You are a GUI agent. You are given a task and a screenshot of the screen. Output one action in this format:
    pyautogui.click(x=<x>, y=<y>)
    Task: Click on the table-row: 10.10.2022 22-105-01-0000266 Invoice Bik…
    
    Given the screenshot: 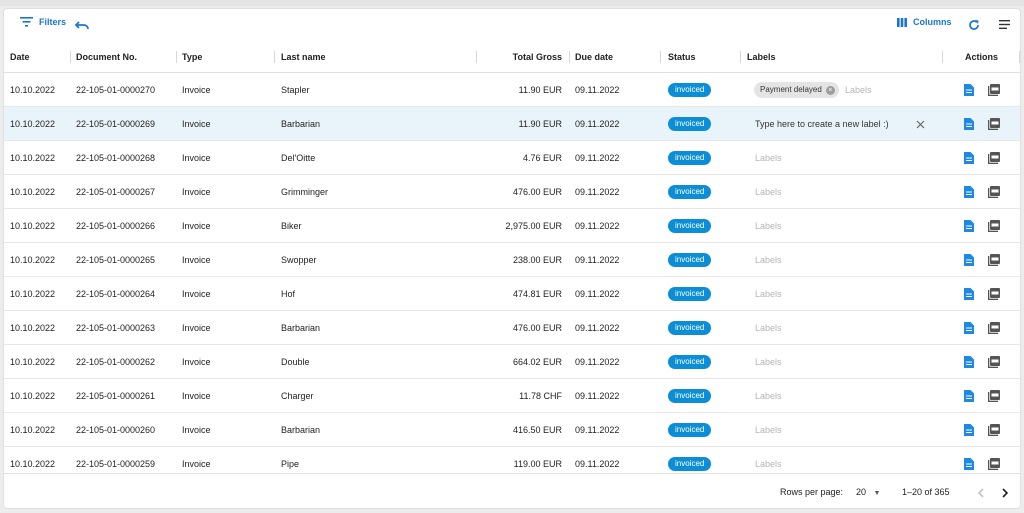 What is the action you would take?
    pyautogui.click(x=512, y=226)
    